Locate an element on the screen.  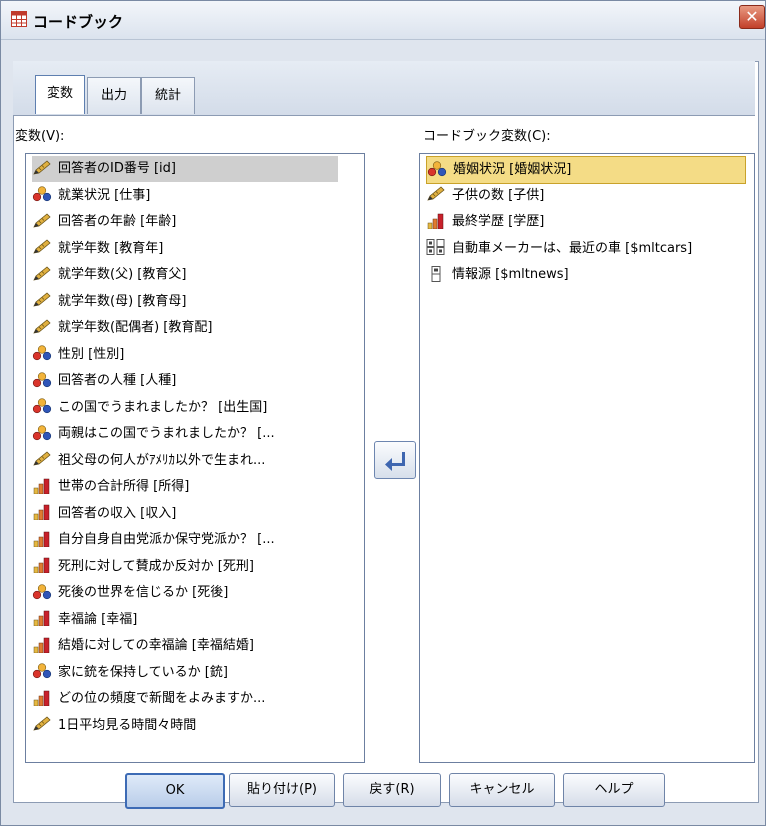
list-item-label: 情報源 [$mltnews] is located at coordinates (510, 274).